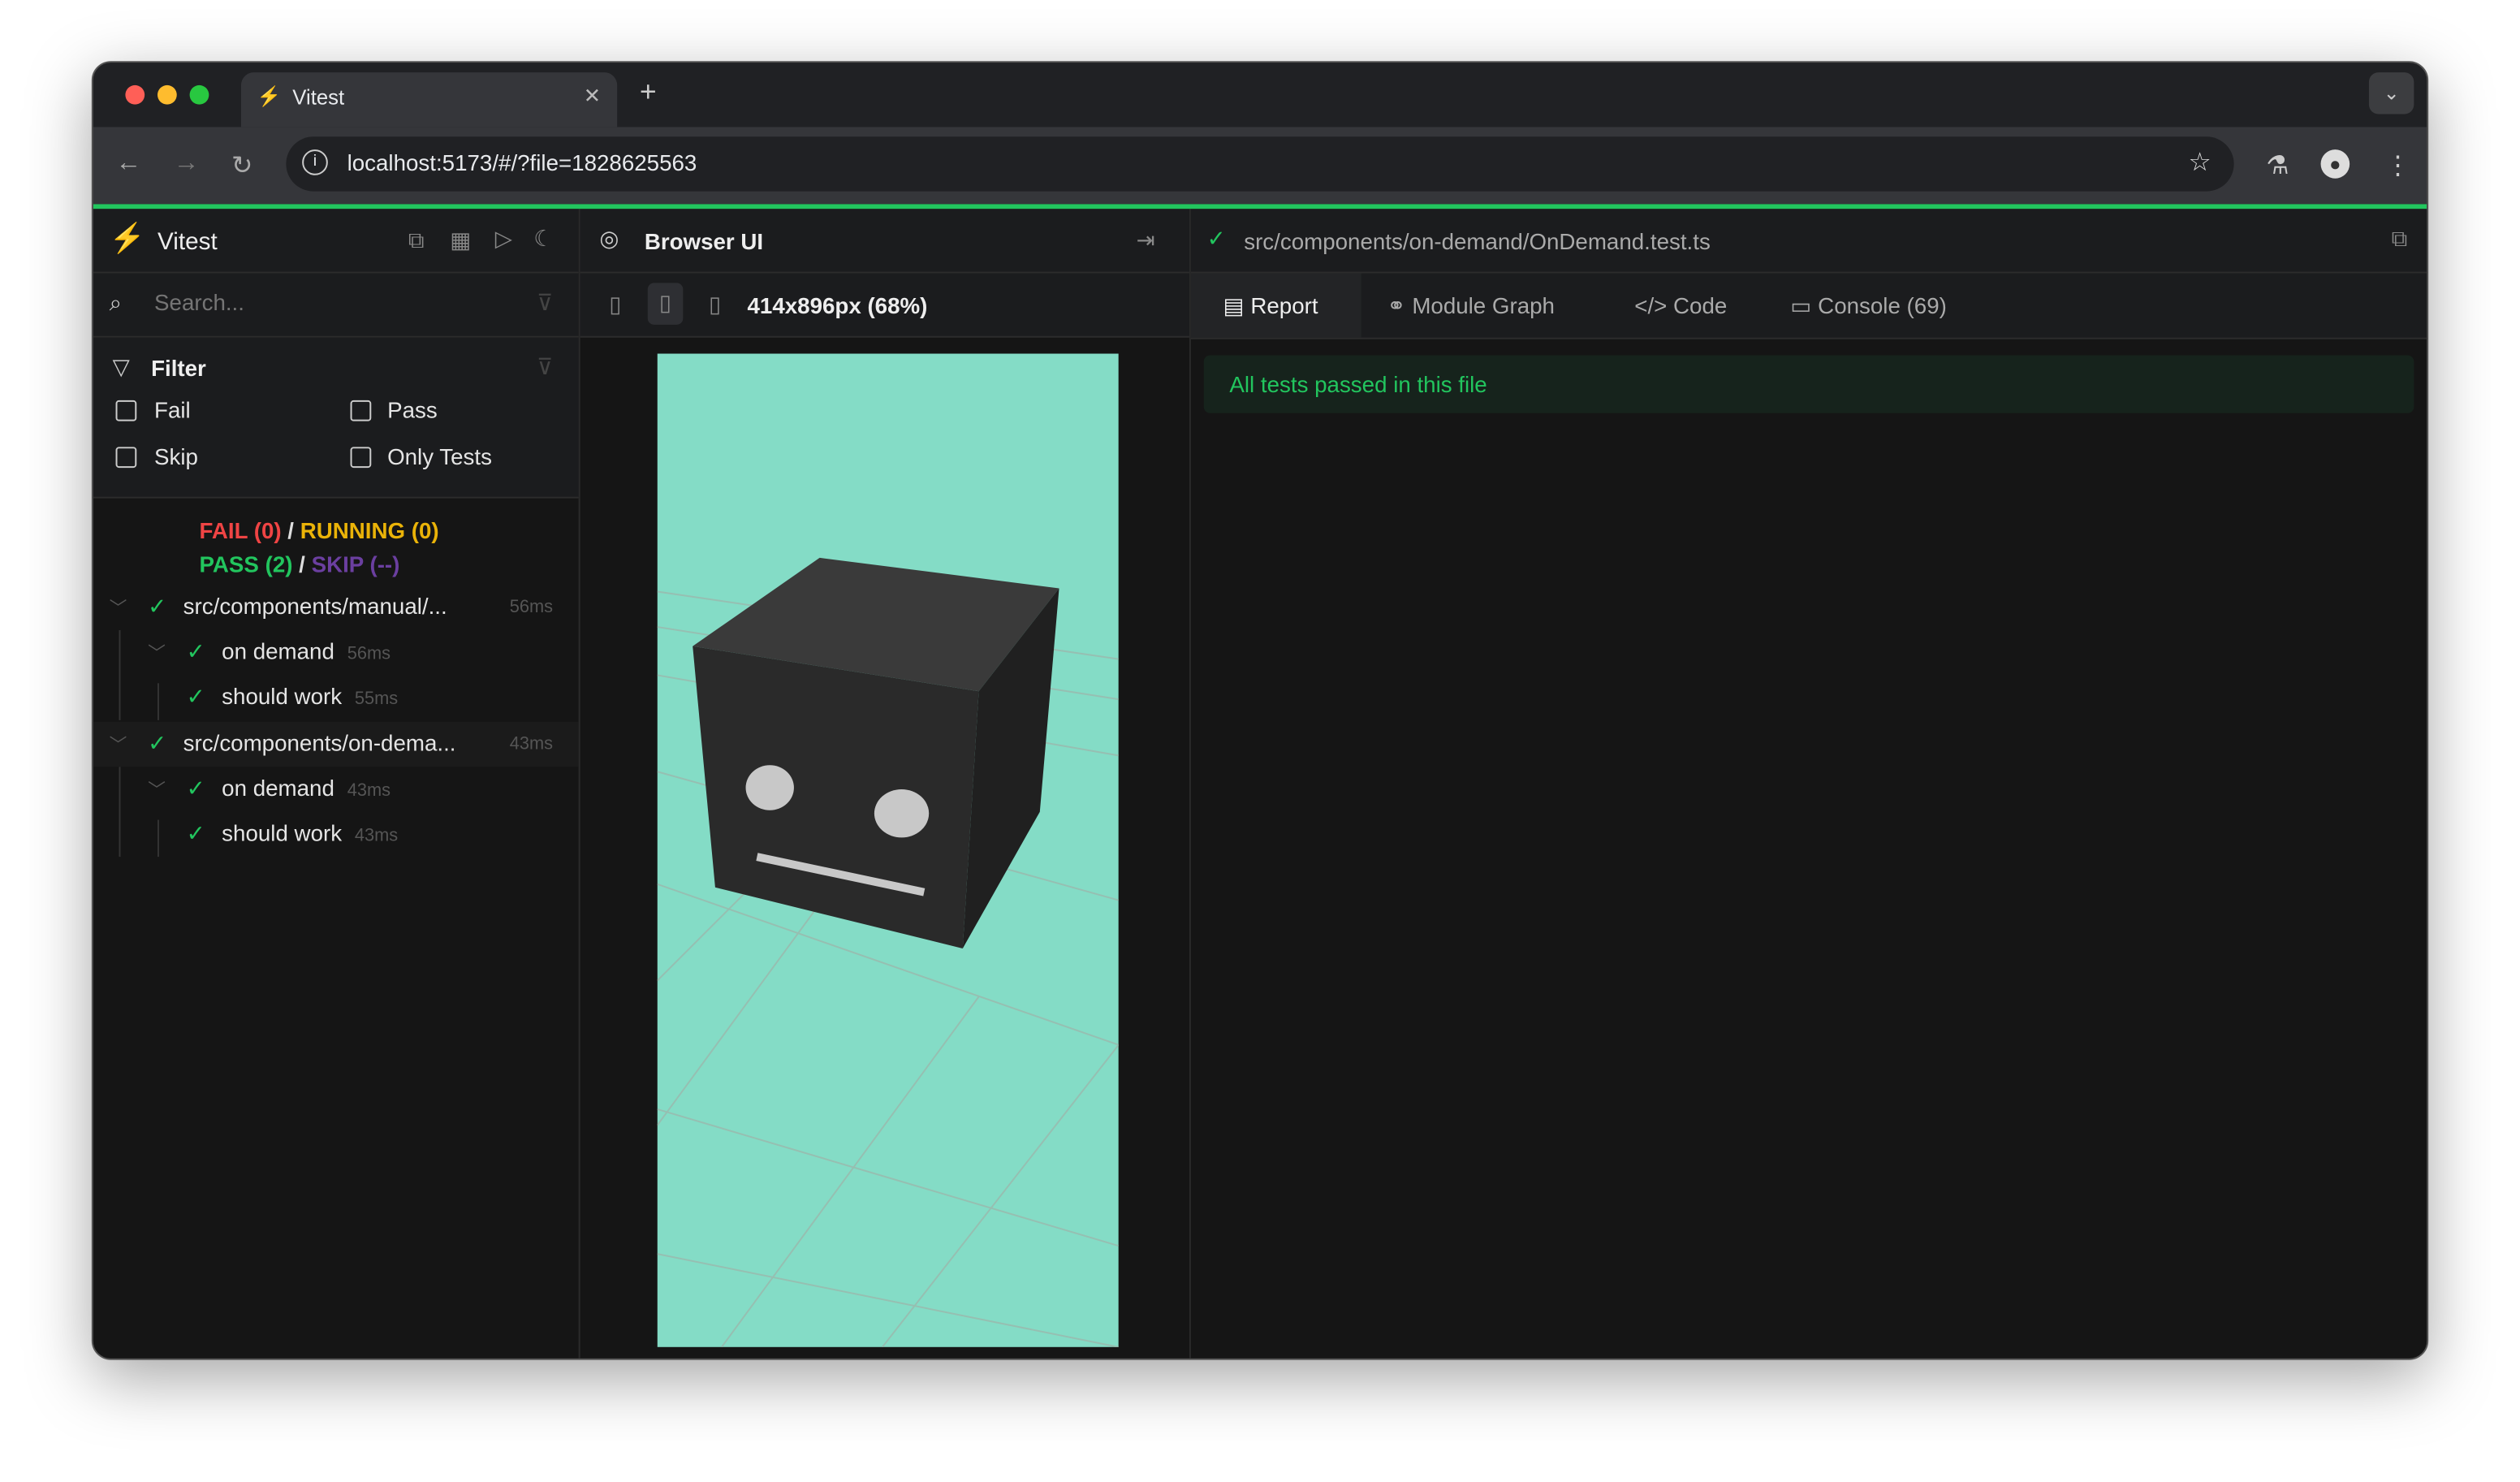 Image resolution: width=2520 pixels, height=1482 pixels. What do you see at coordinates (336, 242) in the screenshot?
I see `sidebar-header: ⚡ Vitest ⧉ ▦ ▷ ☾` at bounding box center [336, 242].